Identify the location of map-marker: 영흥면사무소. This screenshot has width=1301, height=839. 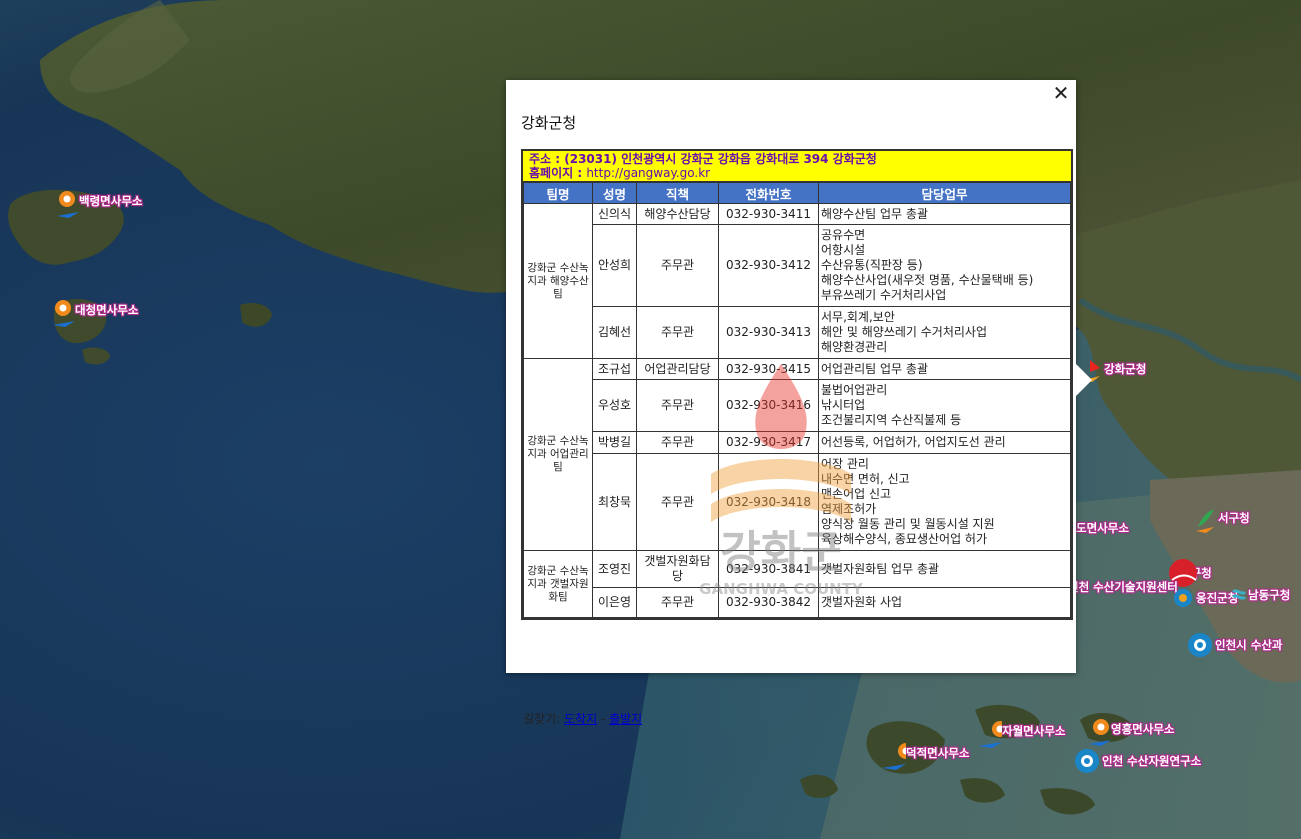
(1131, 732).